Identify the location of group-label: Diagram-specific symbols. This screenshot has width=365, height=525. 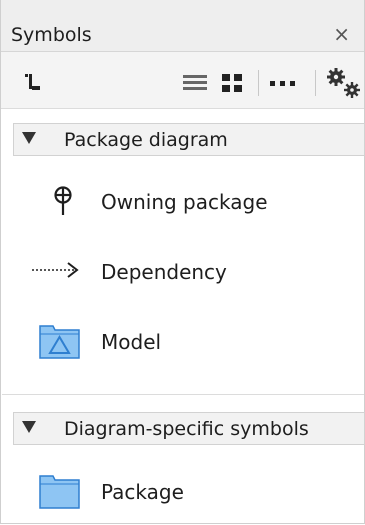
(186, 429).